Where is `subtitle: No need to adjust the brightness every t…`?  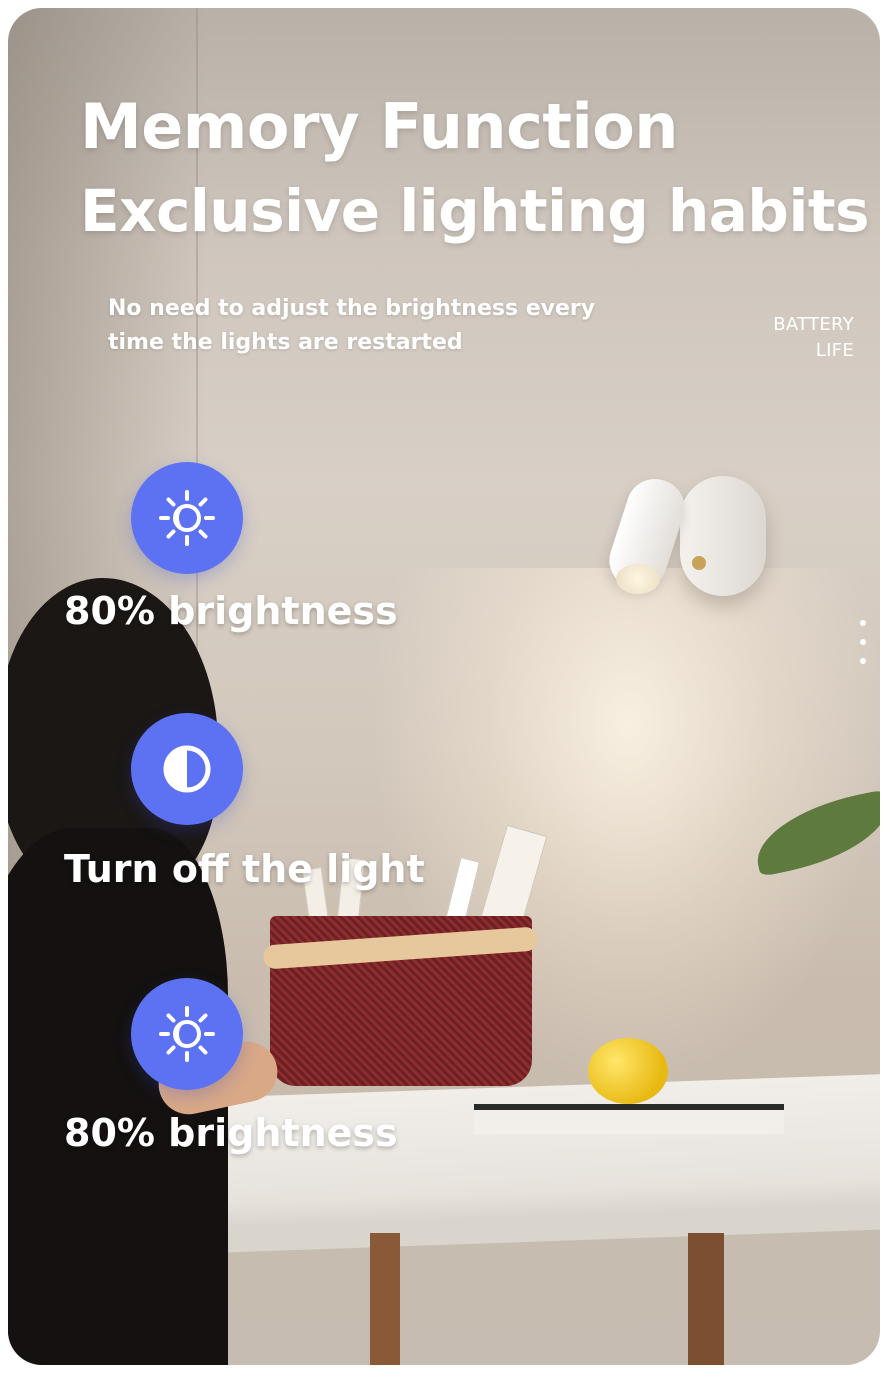
subtitle: No need to adjust the brightness every t… is located at coordinates (352, 325).